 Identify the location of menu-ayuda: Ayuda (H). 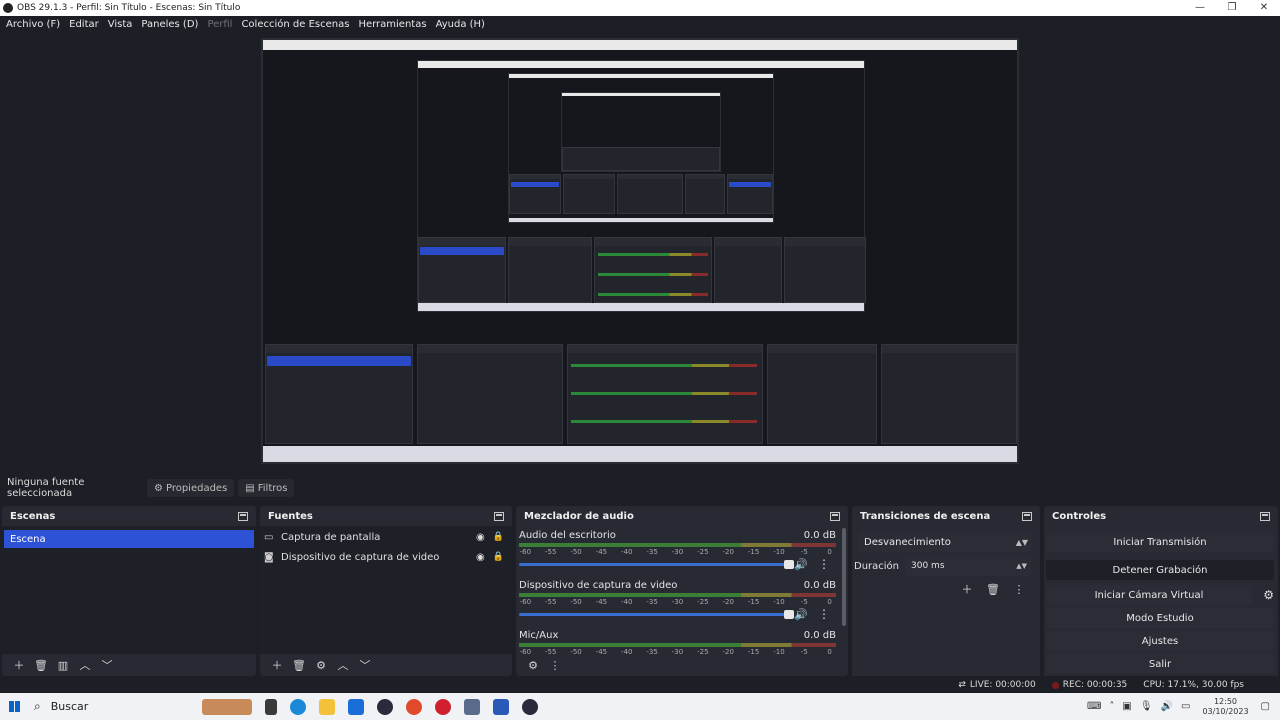
(460, 24).